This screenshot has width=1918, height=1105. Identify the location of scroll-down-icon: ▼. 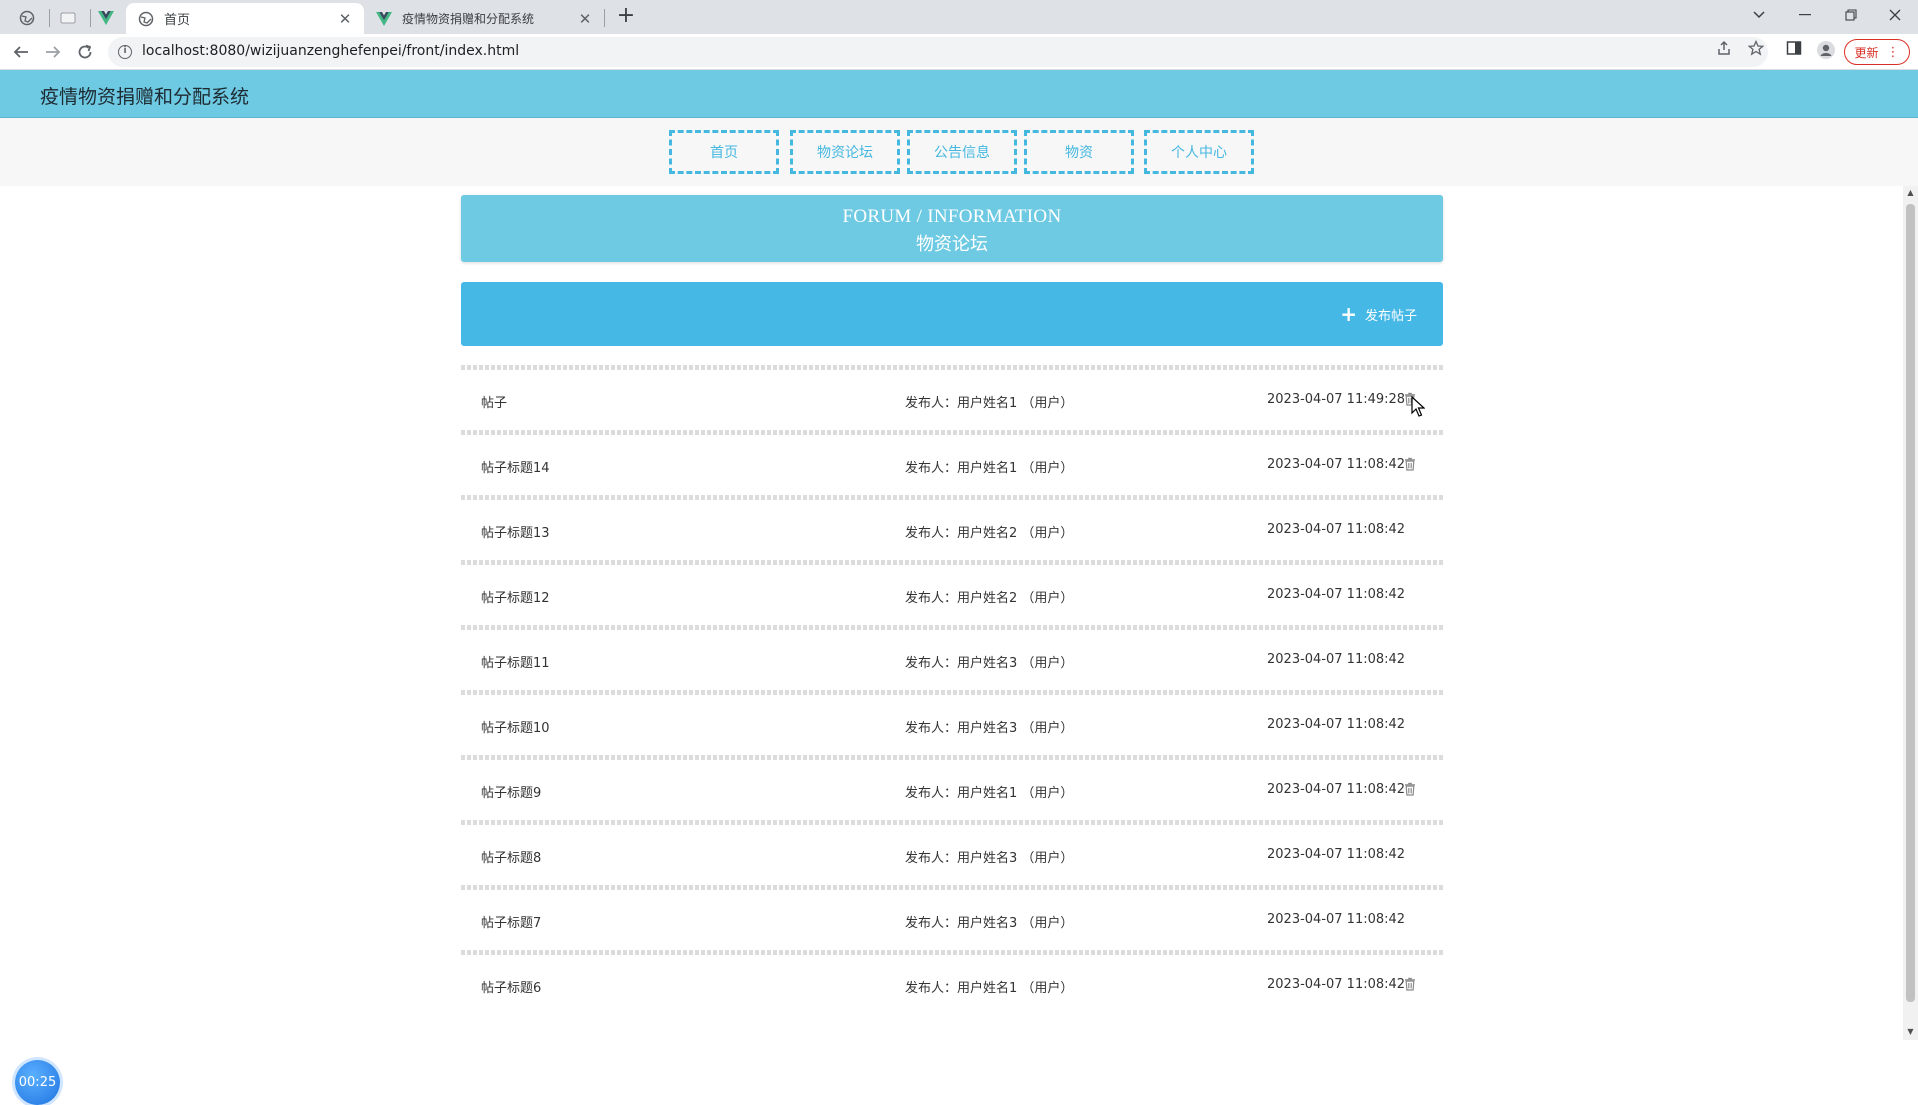
(1910, 1031).